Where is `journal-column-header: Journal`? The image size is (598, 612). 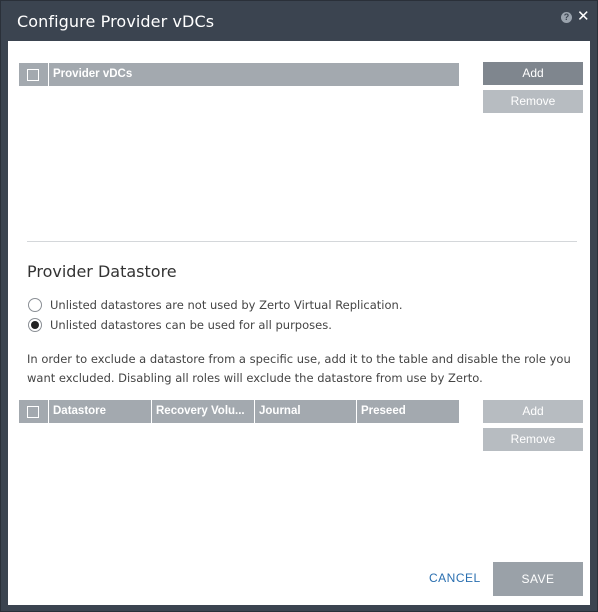 journal-column-header: Journal is located at coordinates (306, 411).